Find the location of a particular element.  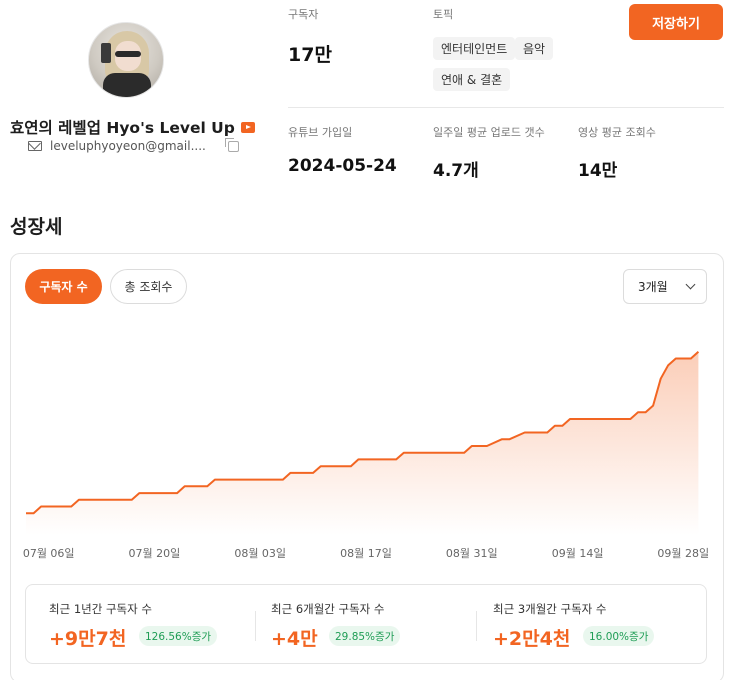

summary-3months-value: +2만4천 is located at coordinates (532, 639).